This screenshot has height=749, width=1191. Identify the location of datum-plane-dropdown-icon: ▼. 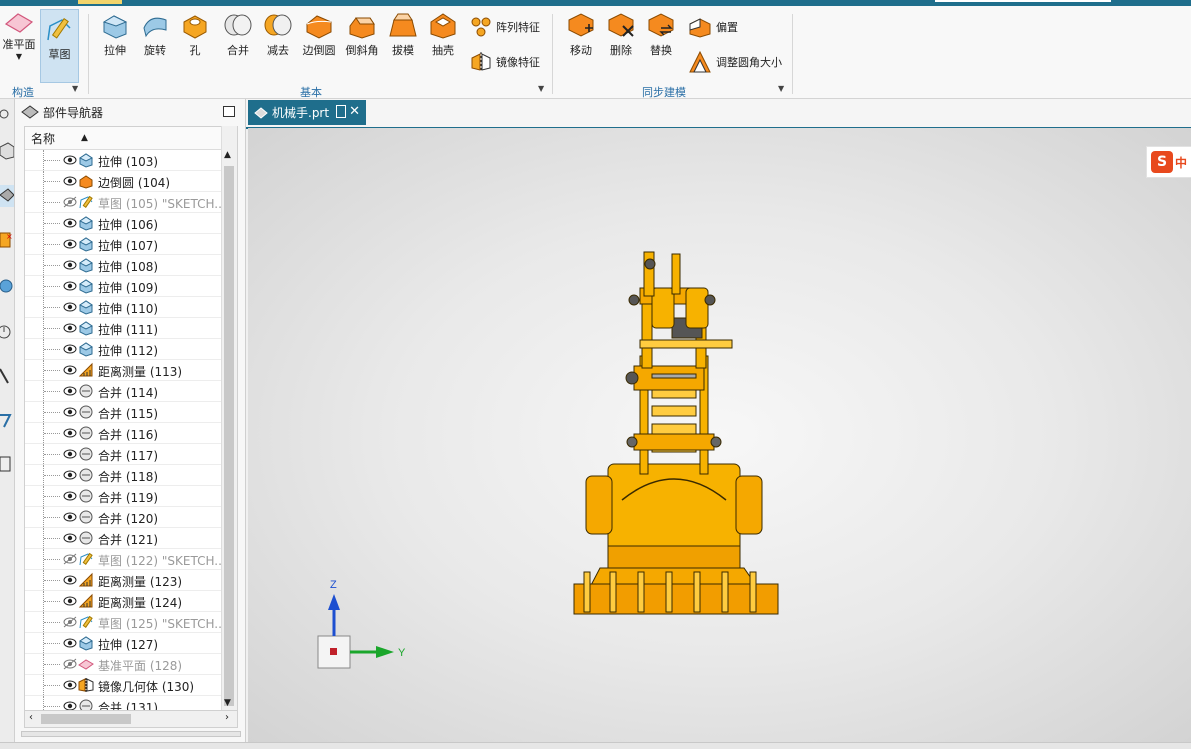
(19, 56).